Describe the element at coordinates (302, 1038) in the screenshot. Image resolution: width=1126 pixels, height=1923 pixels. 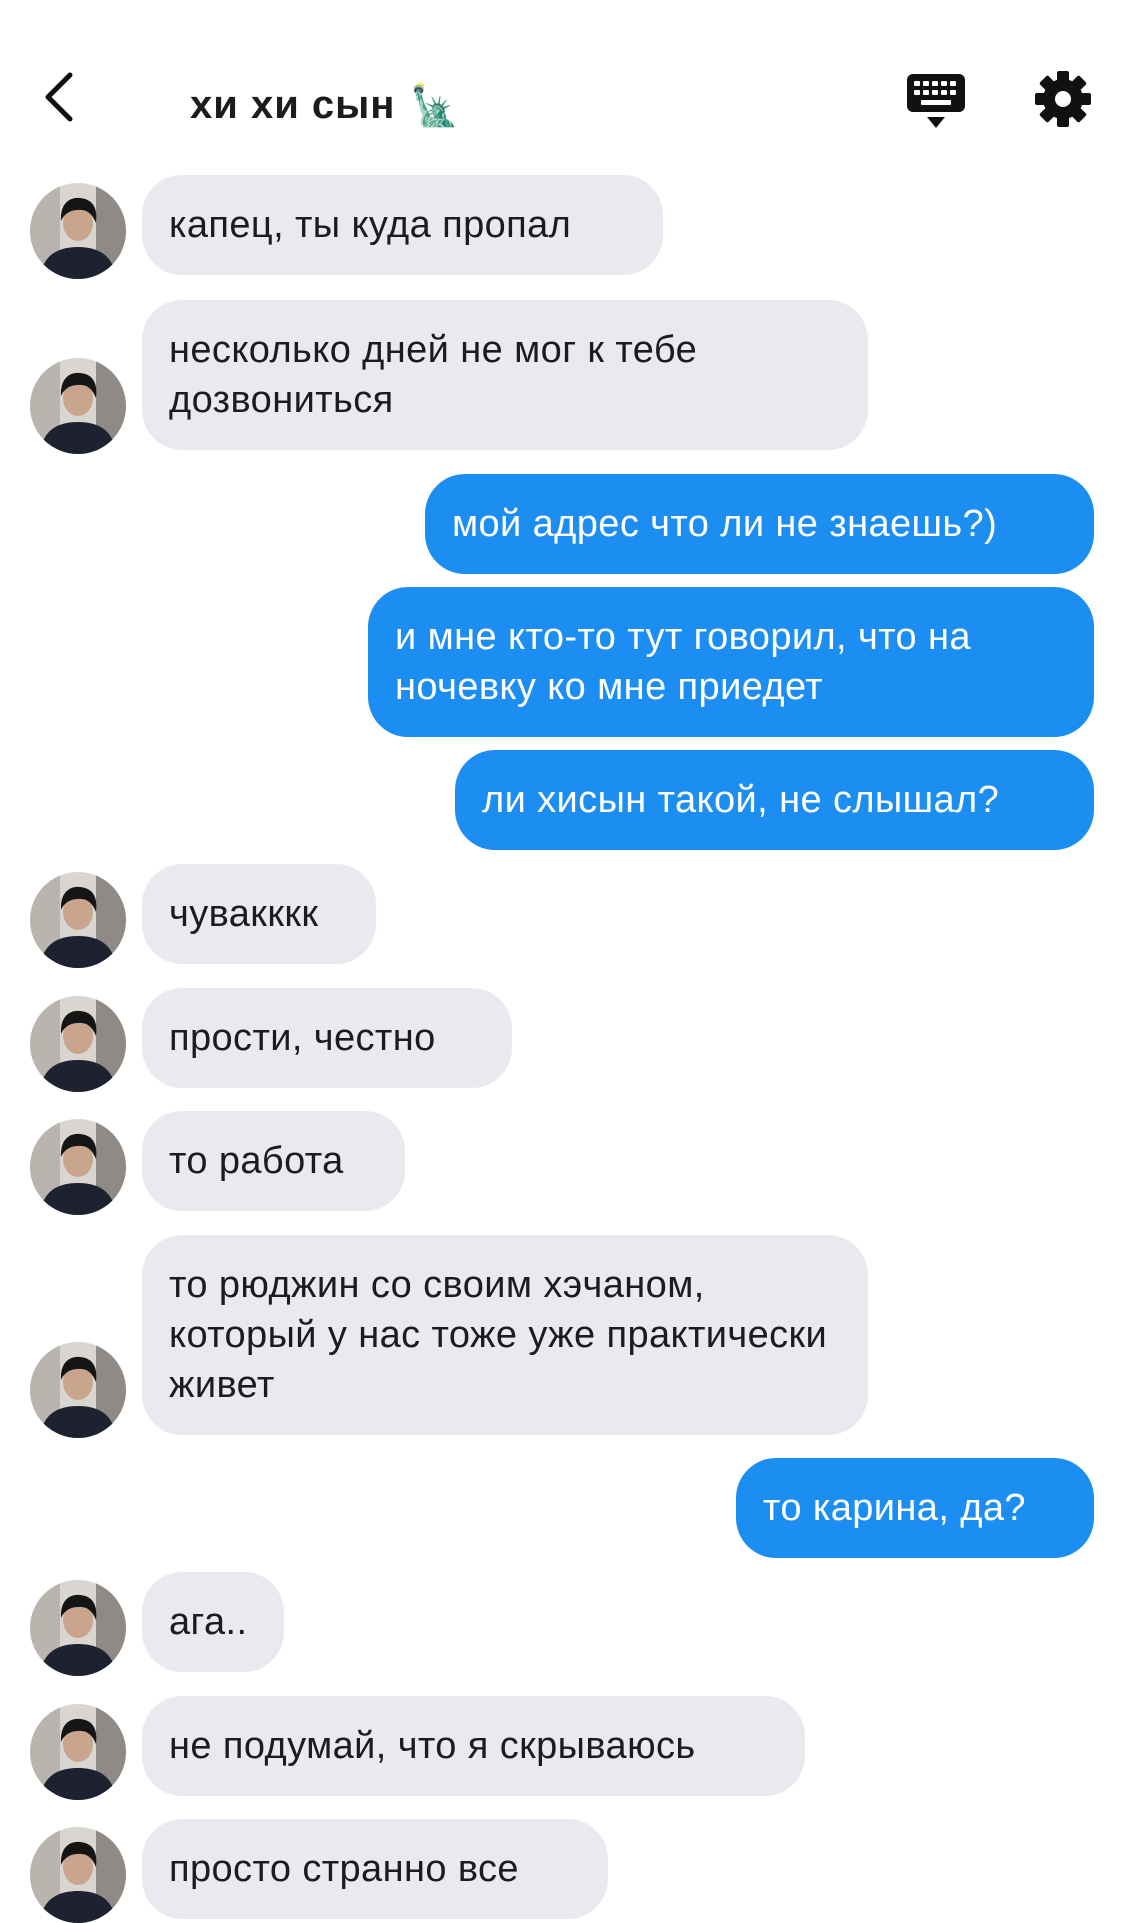
I see `message-text: прости, честно` at that location.